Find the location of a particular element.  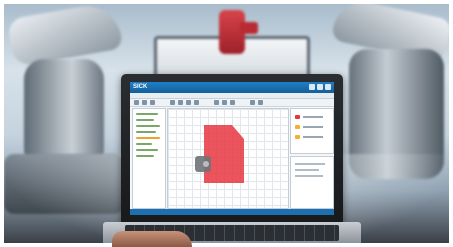

maximize-icon is located at coordinates (320, 87).